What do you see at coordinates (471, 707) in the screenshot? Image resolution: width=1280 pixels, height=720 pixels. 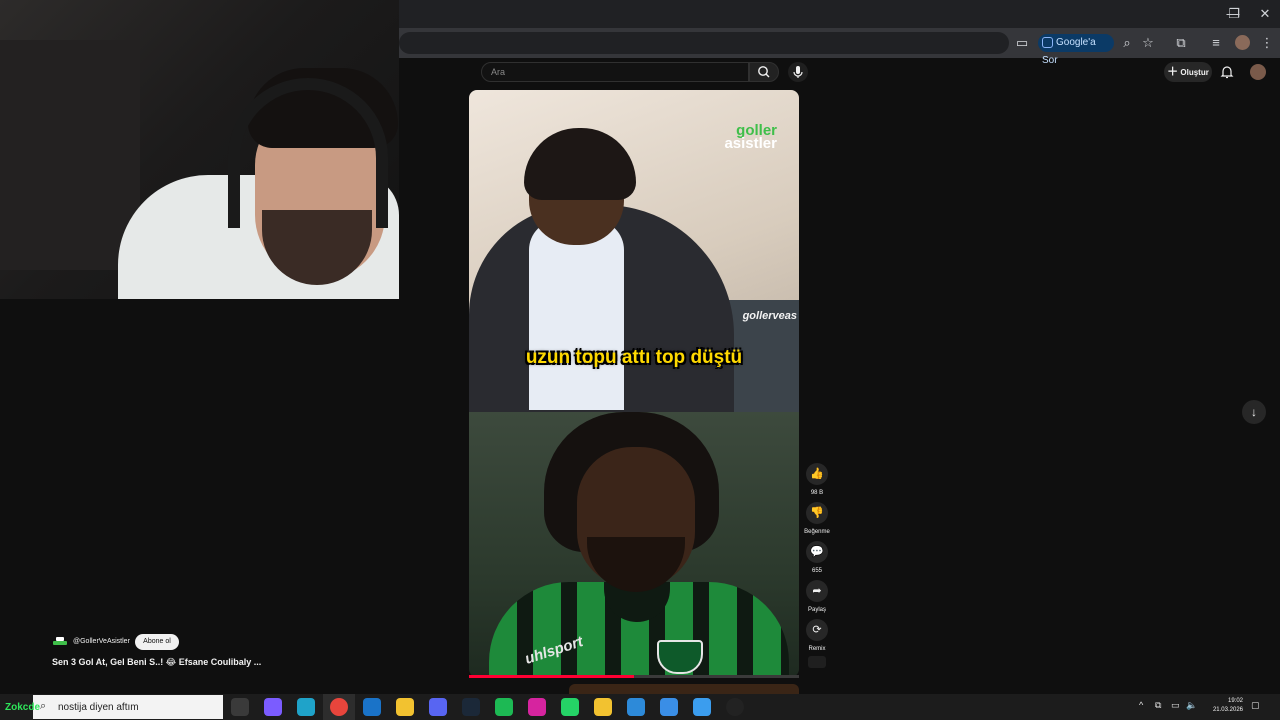 I see `steam-icon` at bounding box center [471, 707].